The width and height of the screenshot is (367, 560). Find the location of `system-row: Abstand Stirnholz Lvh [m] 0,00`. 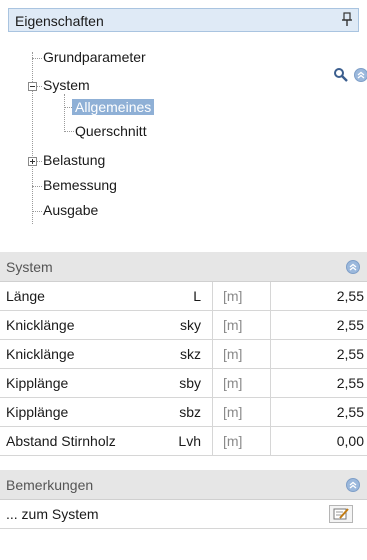

system-row: Abstand Stirnholz Lvh [m] 0,00 is located at coordinates (183, 441).